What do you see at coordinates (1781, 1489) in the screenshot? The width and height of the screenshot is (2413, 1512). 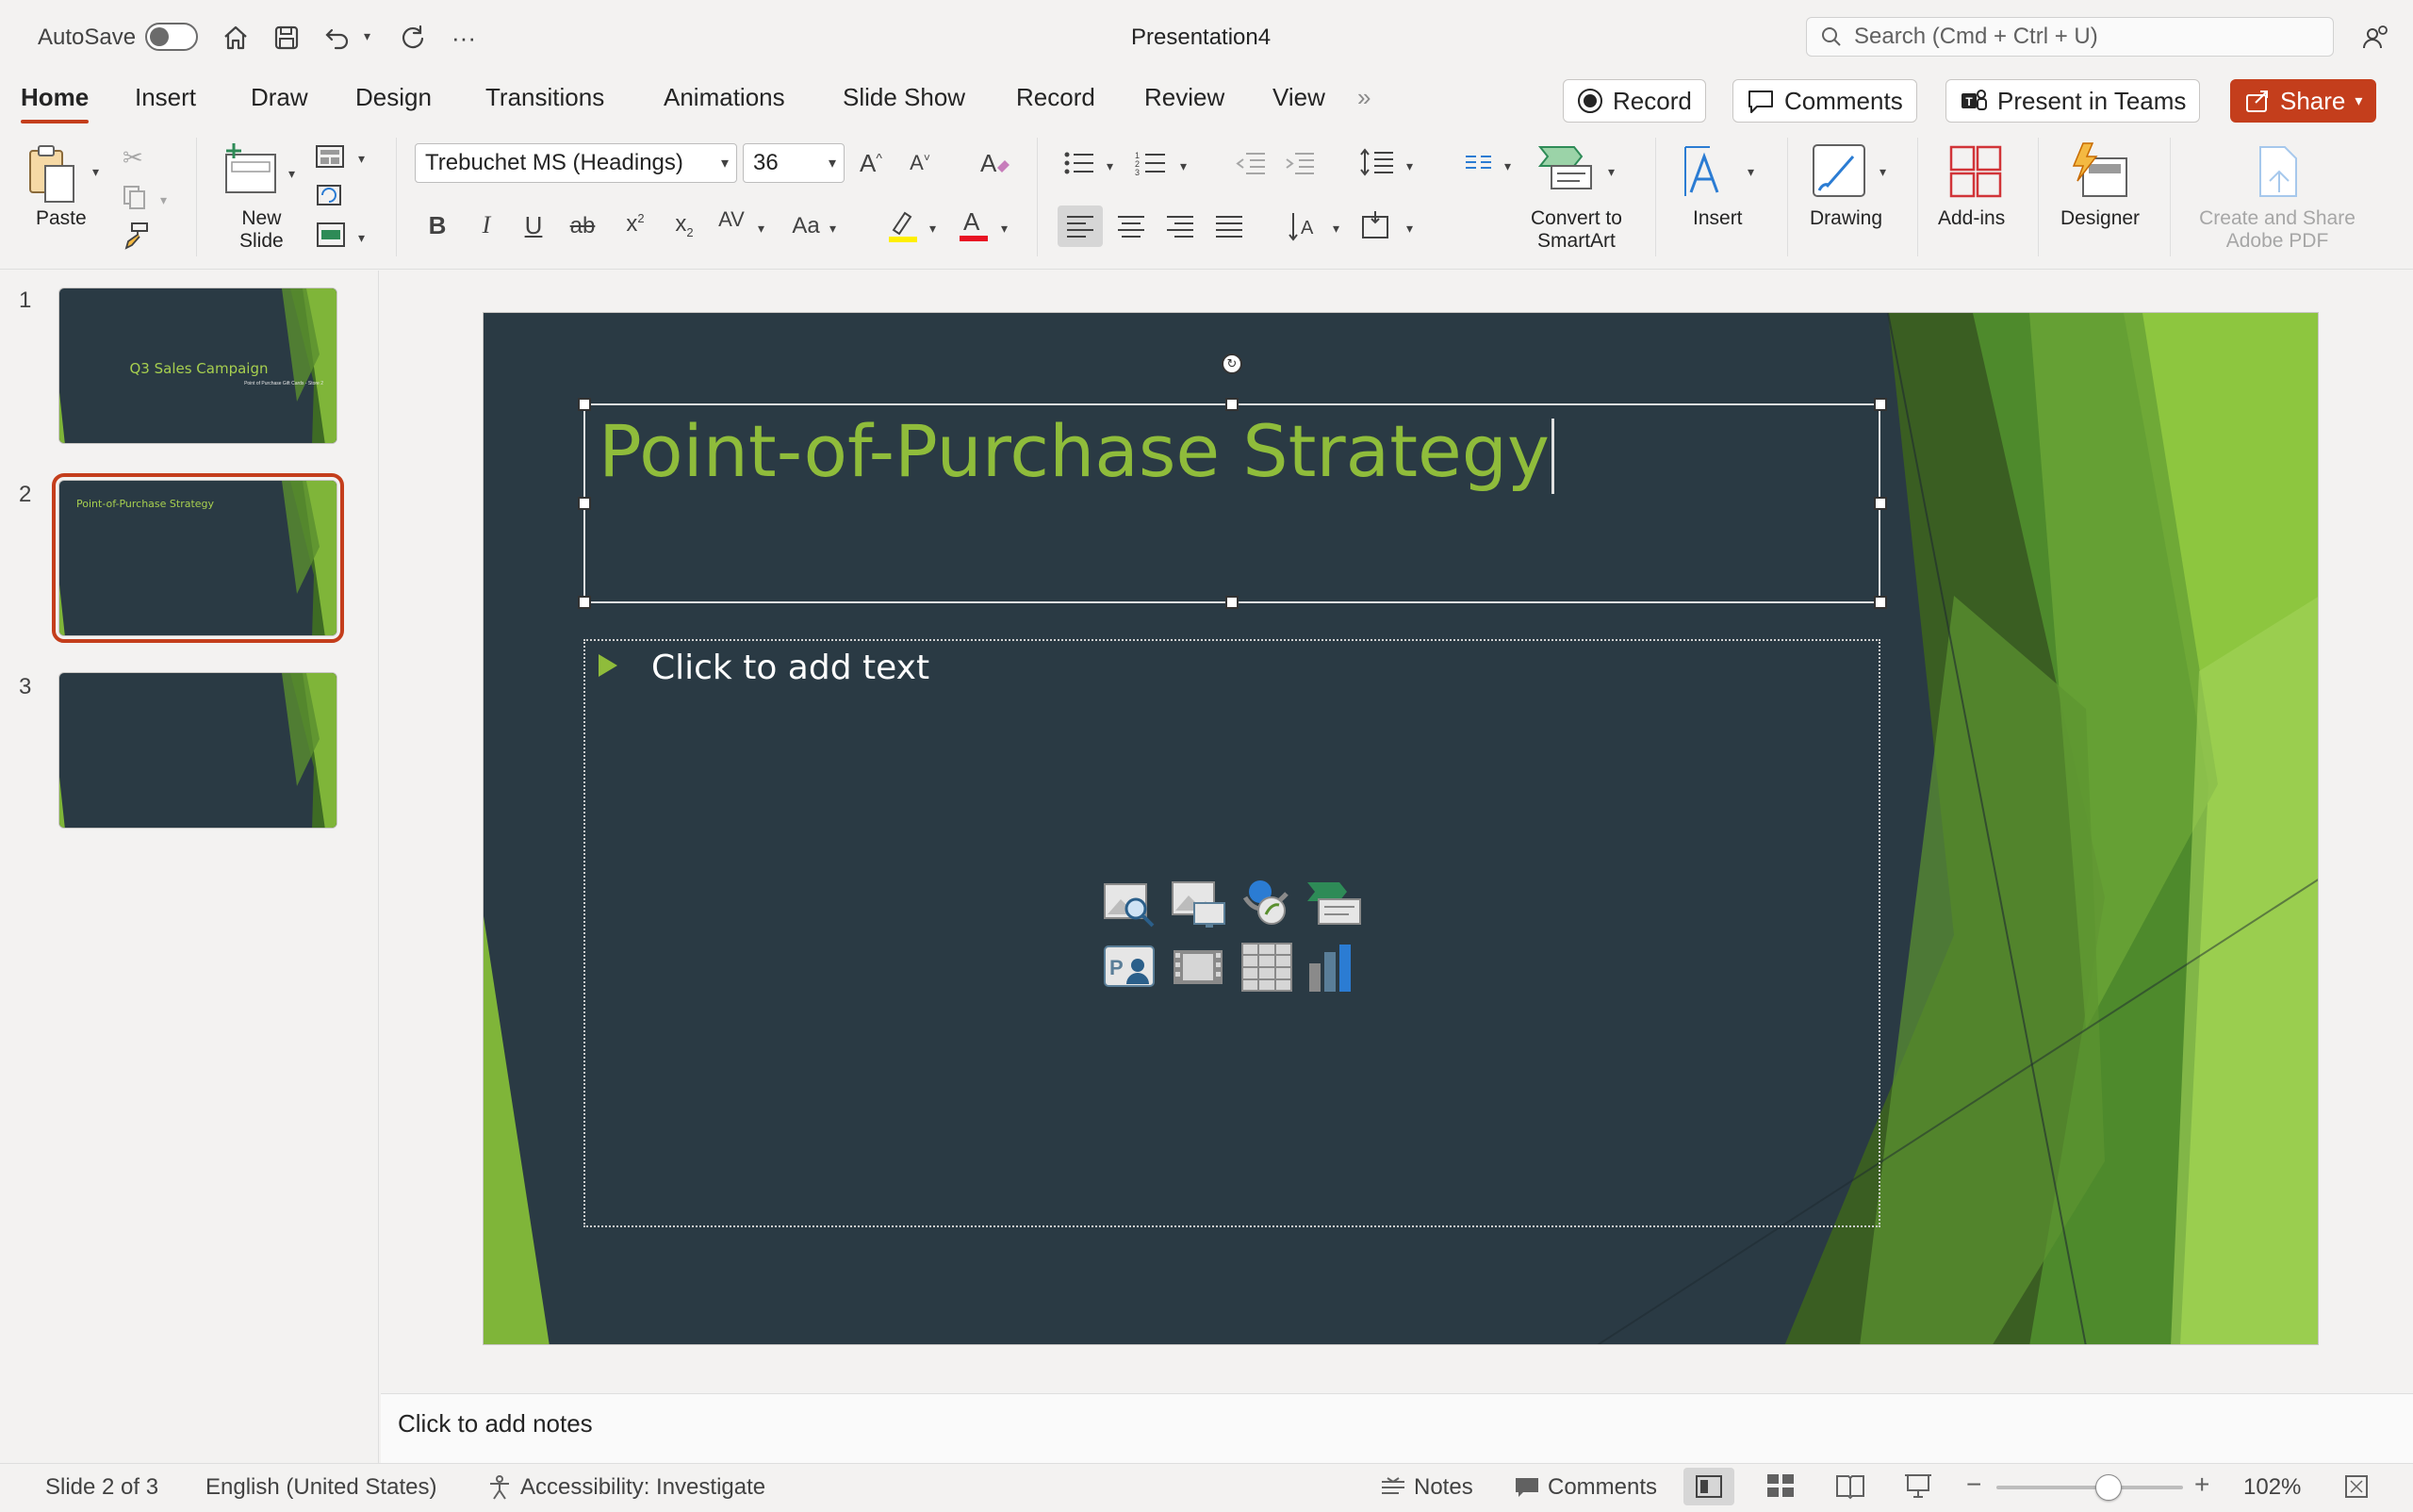 I see `slide-sorter-icon` at bounding box center [1781, 1489].